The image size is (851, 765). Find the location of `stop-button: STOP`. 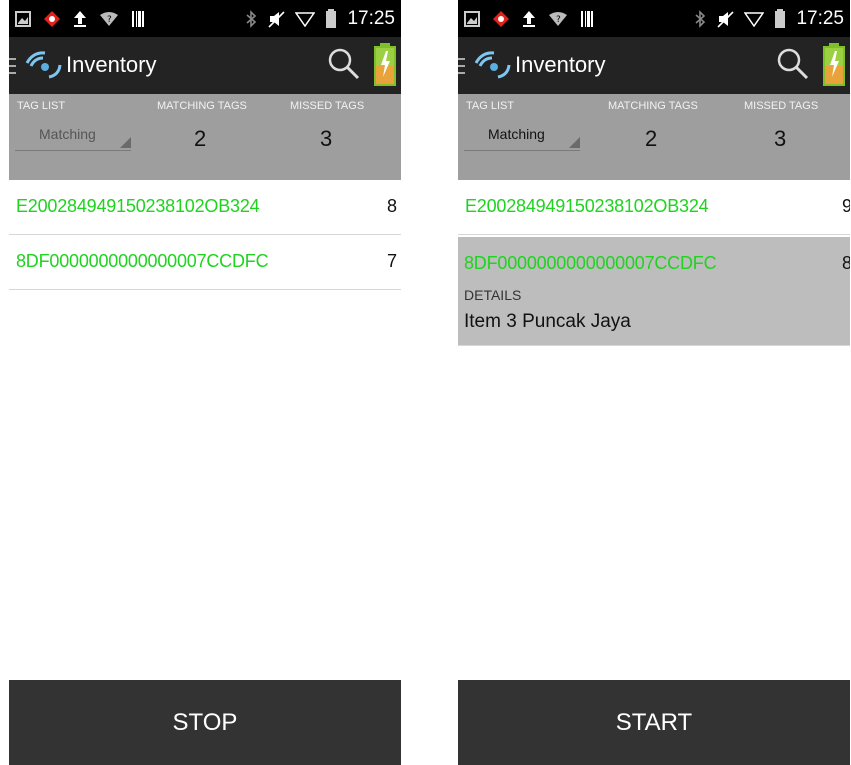

stop-button: STOP is located at coordinates (205, 722).